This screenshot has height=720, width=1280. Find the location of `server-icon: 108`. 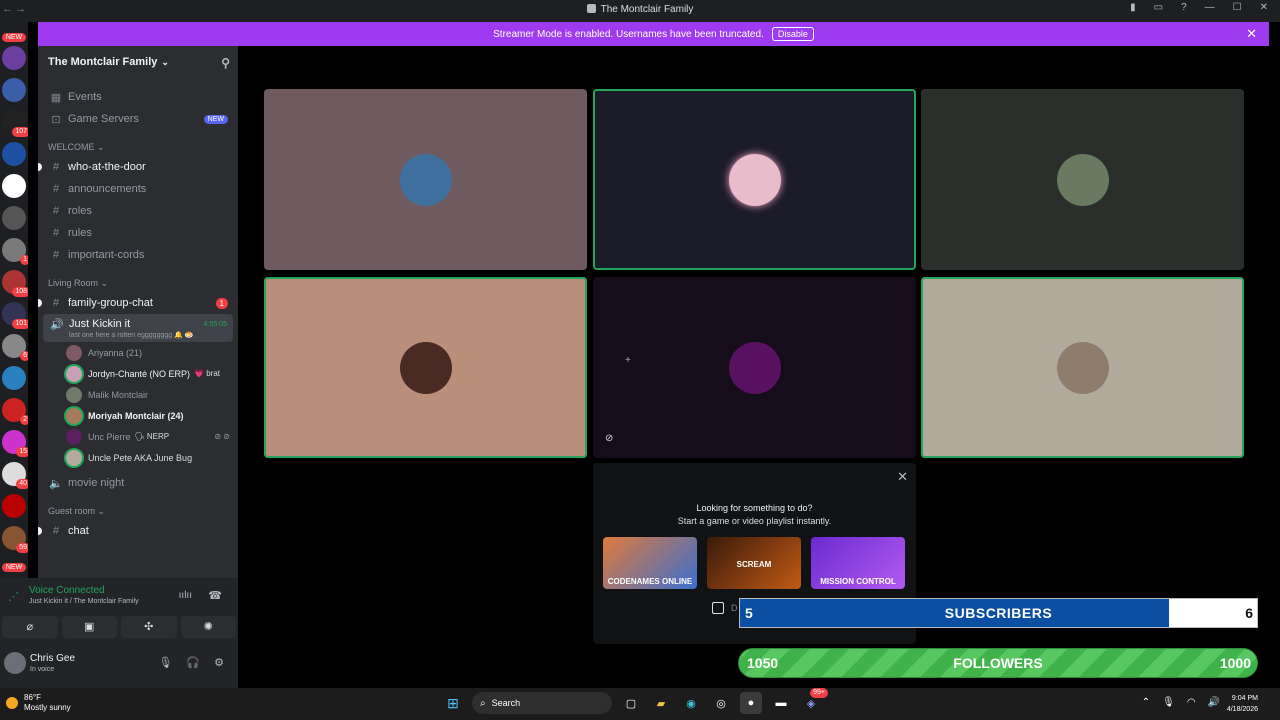

server-icon: 108 is located at coordinates (15, 283).